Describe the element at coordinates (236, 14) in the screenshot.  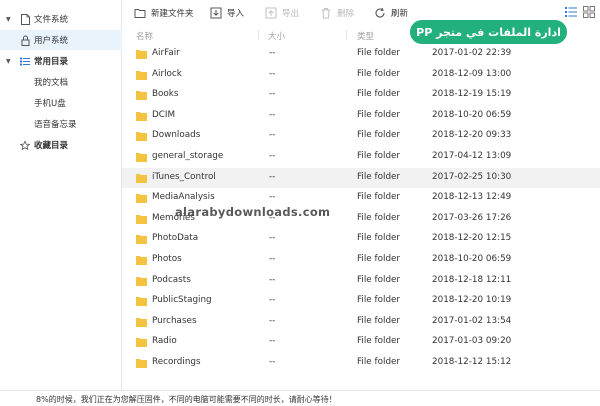
I see `import-label: 导入` at that location.